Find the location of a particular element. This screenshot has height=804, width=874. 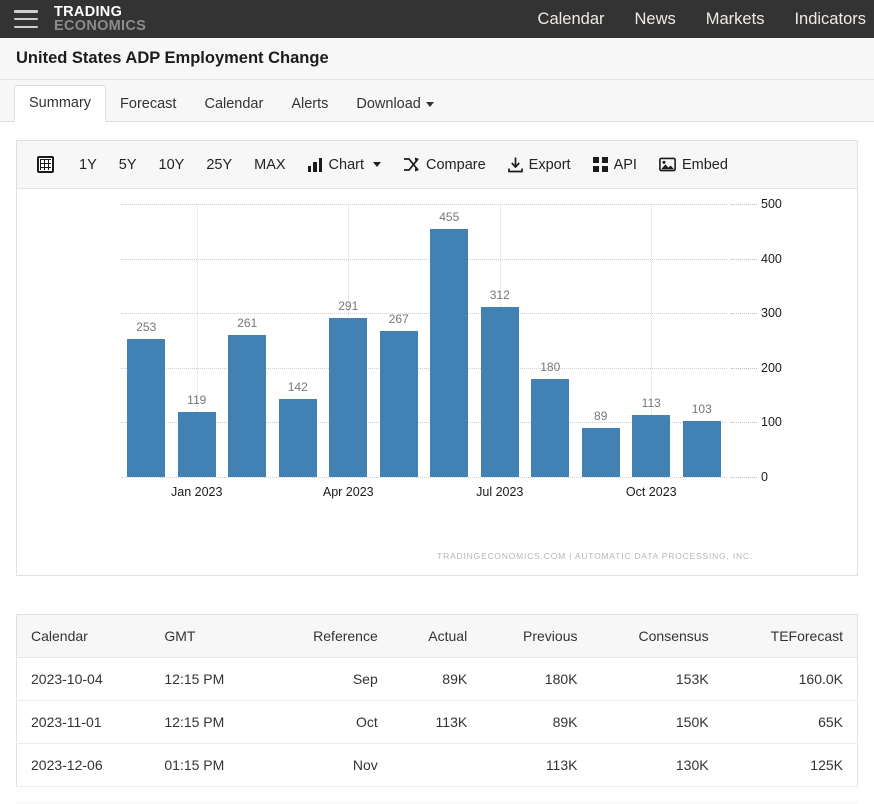

col-teforecast: TEForecast is located at coordinates (790, 636).